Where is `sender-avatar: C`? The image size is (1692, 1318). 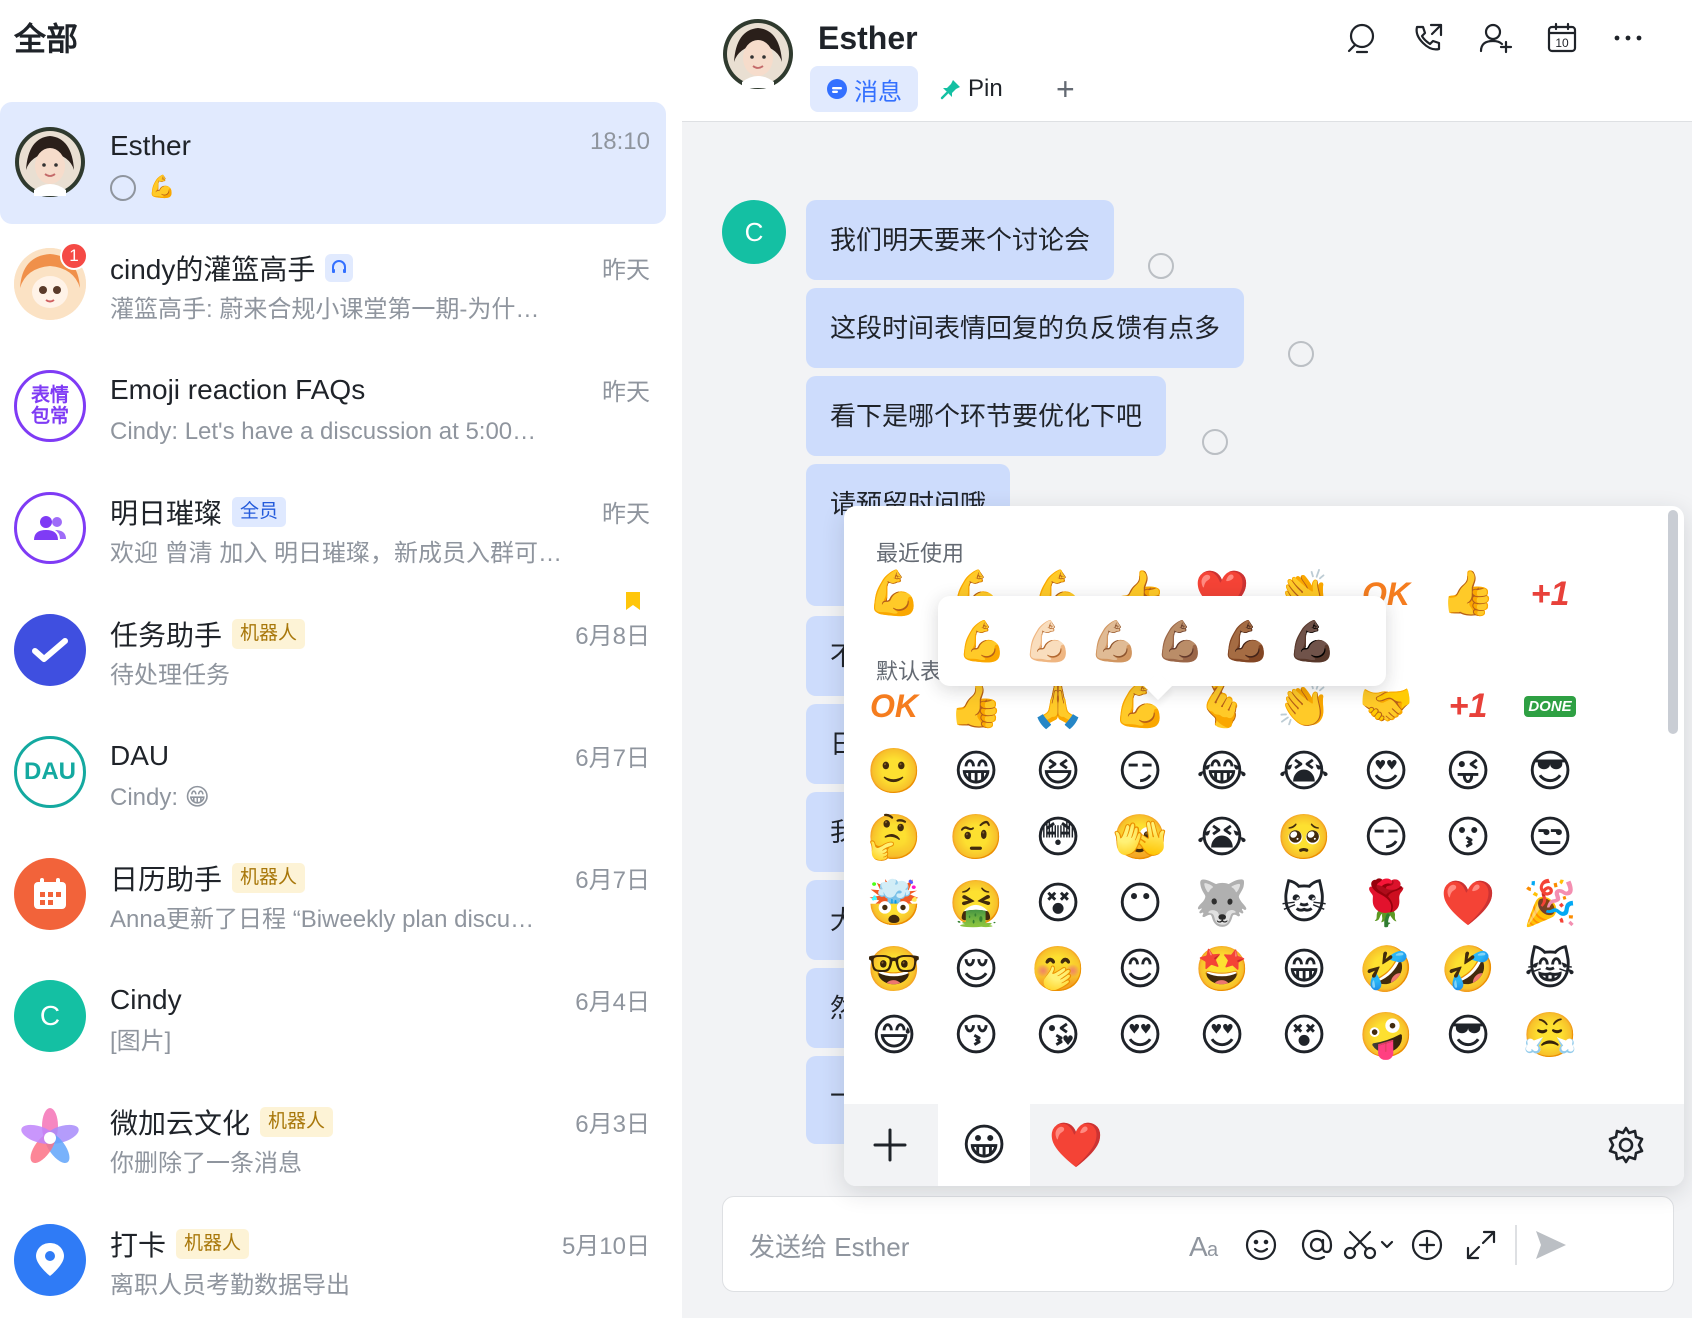 sender-avatar: C is located at coordinates (754, 232).